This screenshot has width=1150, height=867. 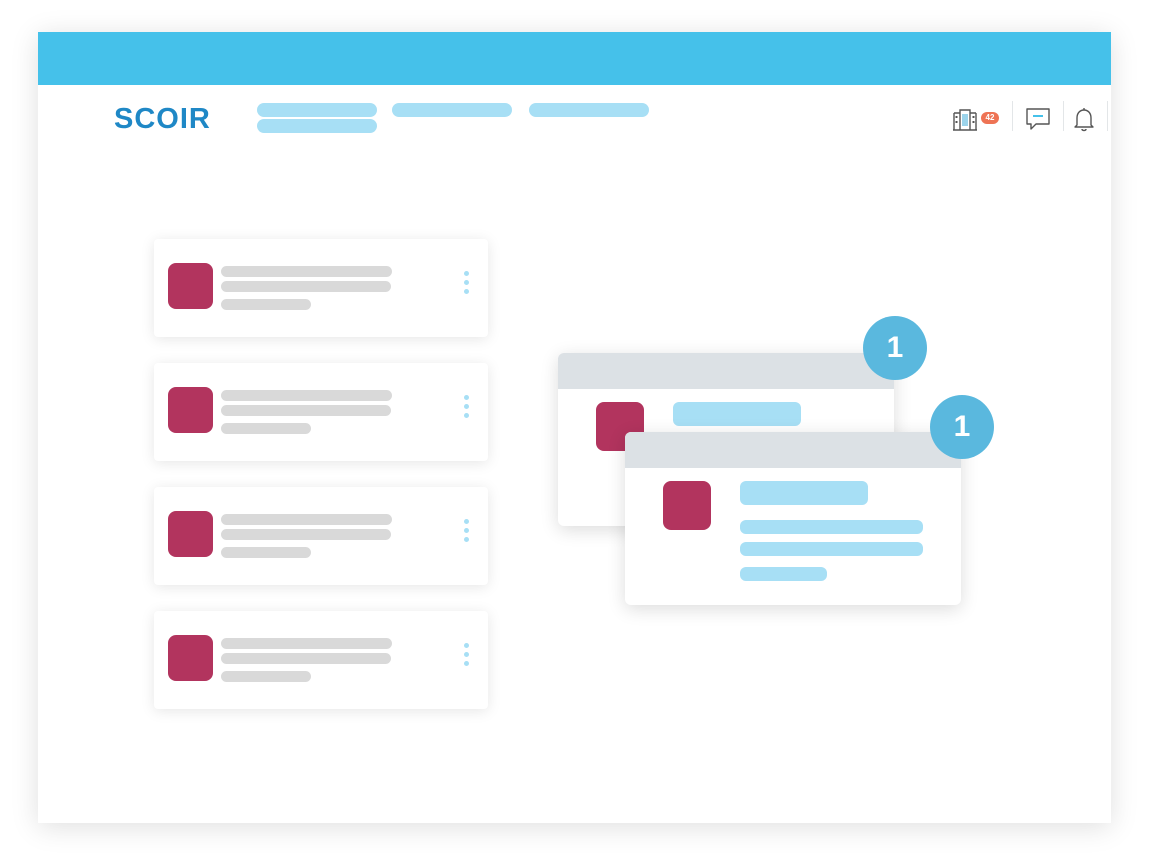 What do you see at coordinates (1038, 119) in the screenshot?
I see `message-icon` at bounding box center [1038, 119].